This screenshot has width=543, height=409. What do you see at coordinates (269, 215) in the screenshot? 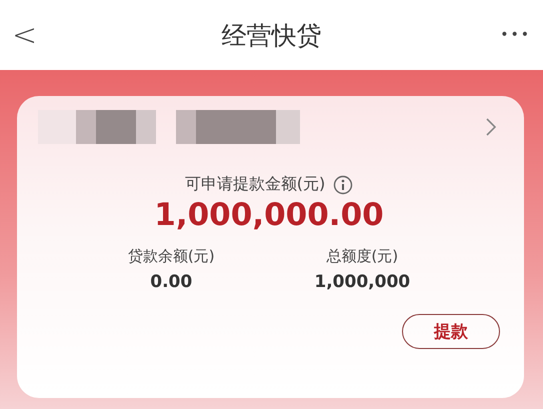
I see `available-amount: 1,000,000.00` at bounding box center [269, 215].